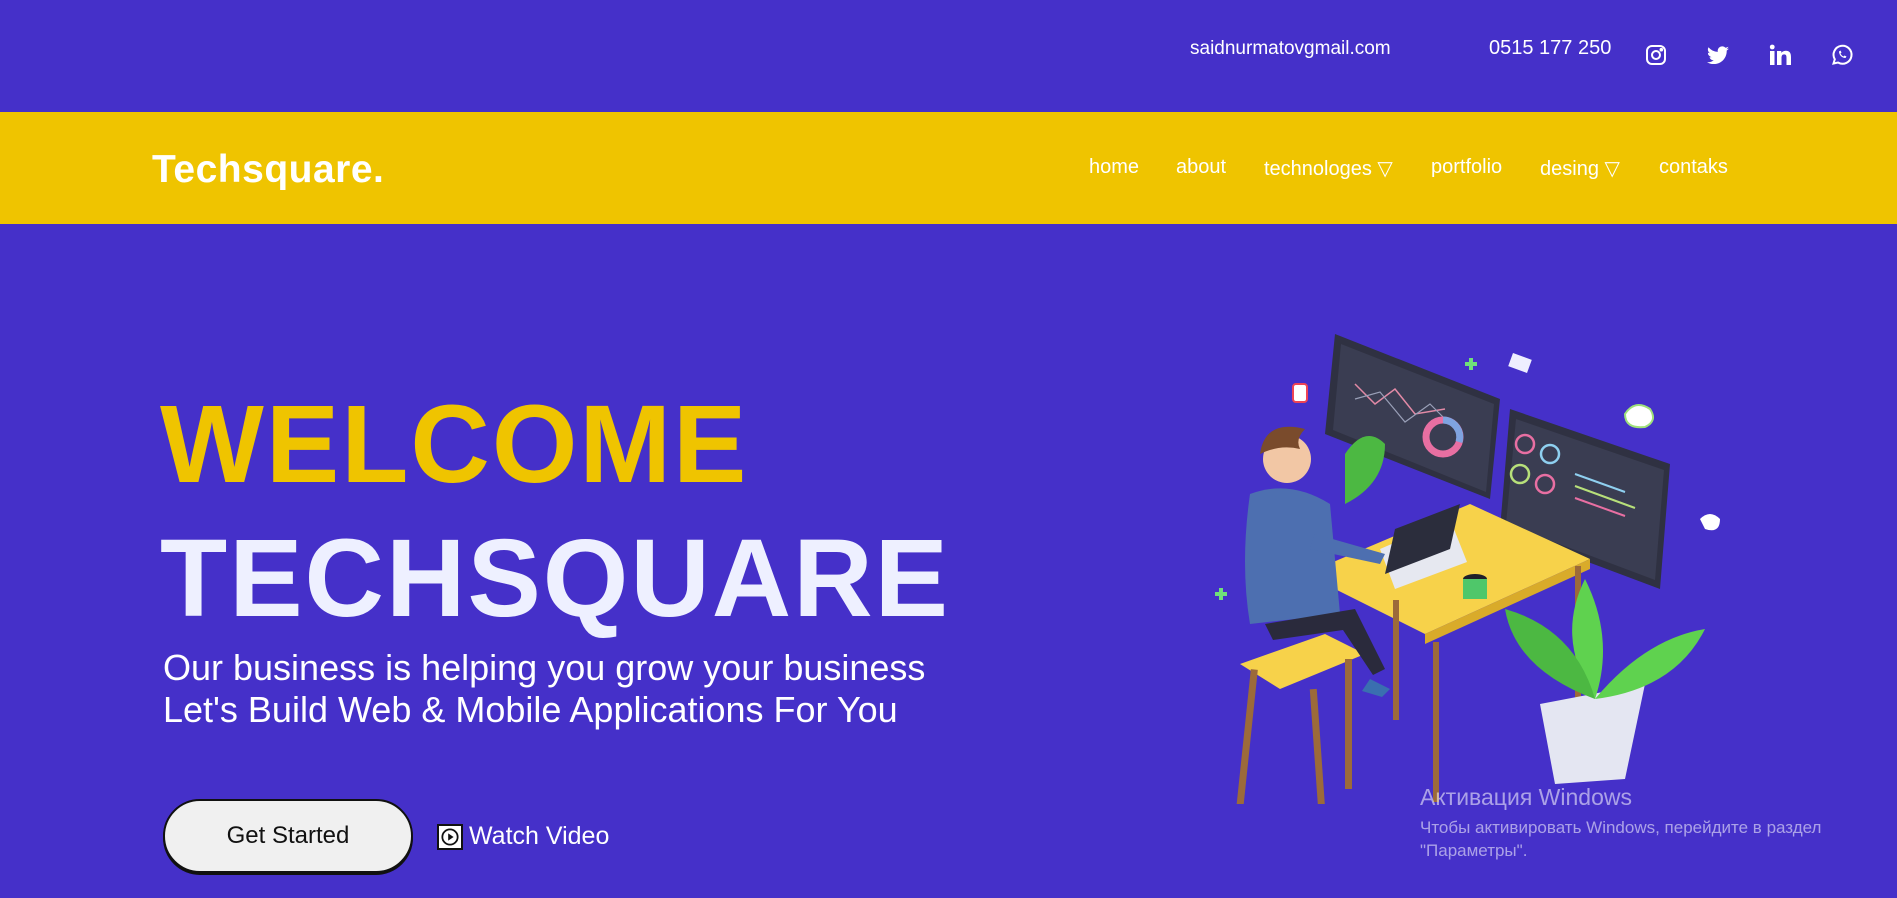 Image resolution: width=1897 pixels, height=898 pixels. Describe the element at coordinates (1290, 49) in the screenshot. I see `contact-email: saidnurmatovgmail.com` at that location.